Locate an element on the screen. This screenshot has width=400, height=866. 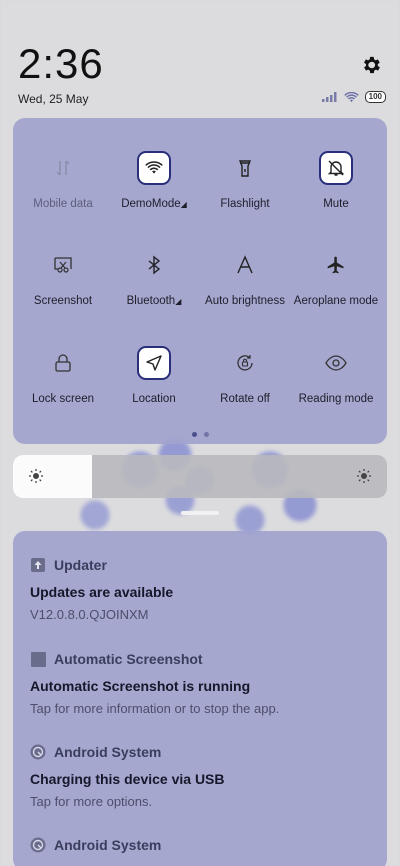
page-dot-active is located at coordinates (194, 434).